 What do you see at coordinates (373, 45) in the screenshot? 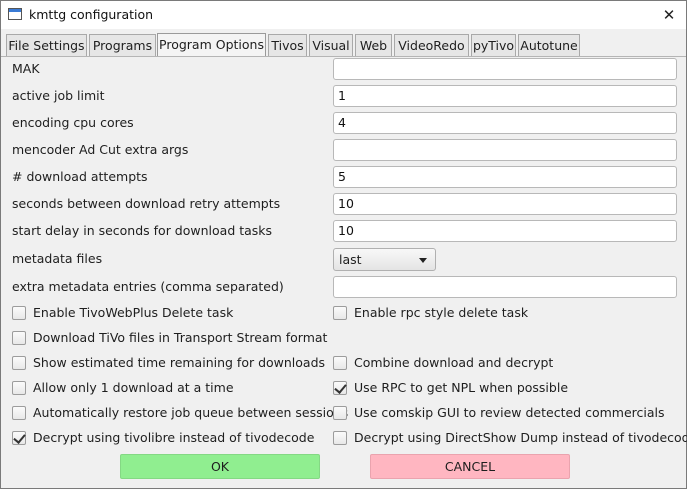
I see `tab-web: Web` at bounding box center [373, 45].